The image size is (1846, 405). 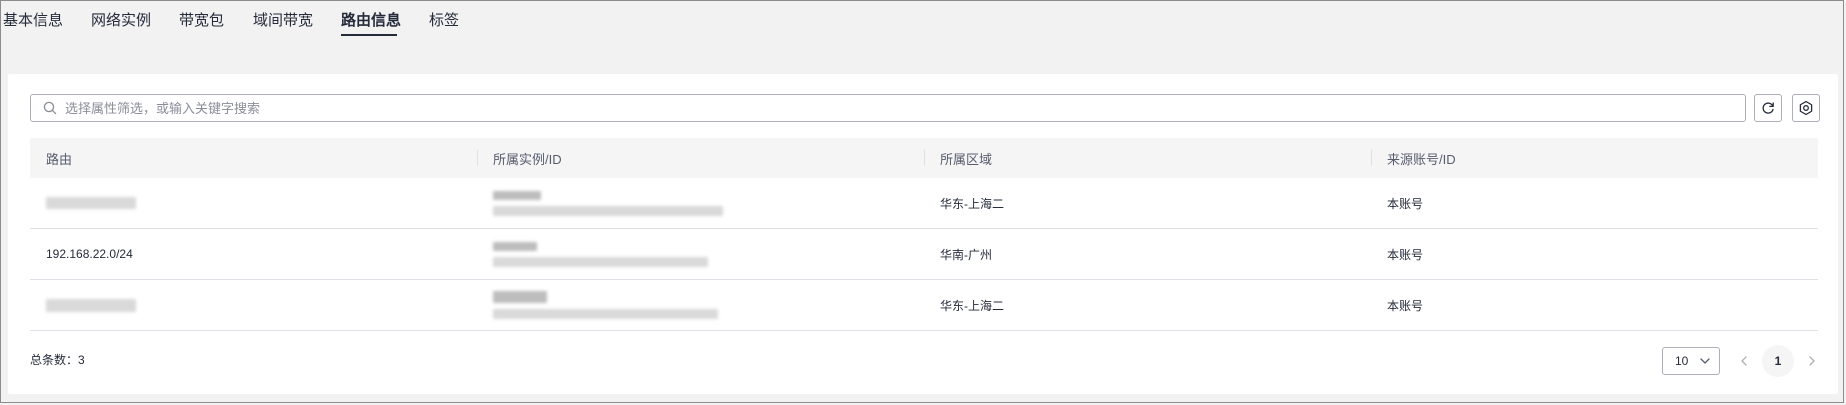 I want to click on column-header-route: 路由, so click(x=59, y=159).